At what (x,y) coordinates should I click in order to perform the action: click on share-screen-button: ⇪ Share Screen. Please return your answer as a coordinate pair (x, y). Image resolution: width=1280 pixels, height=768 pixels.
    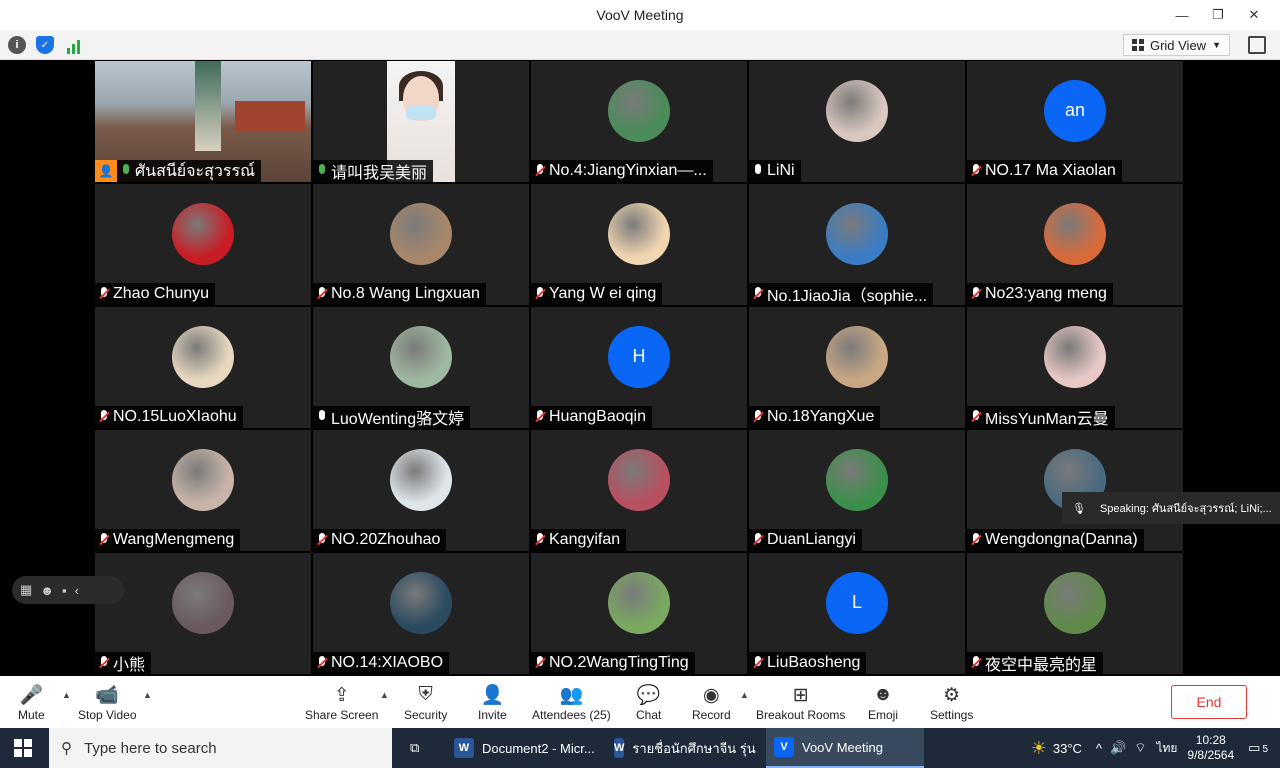
    Looking at the image, I should click on (341, 702).